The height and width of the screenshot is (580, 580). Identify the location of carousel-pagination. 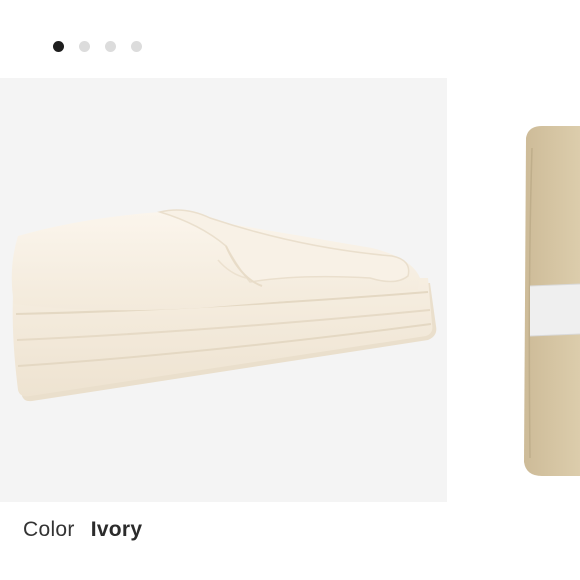
(97, 46).